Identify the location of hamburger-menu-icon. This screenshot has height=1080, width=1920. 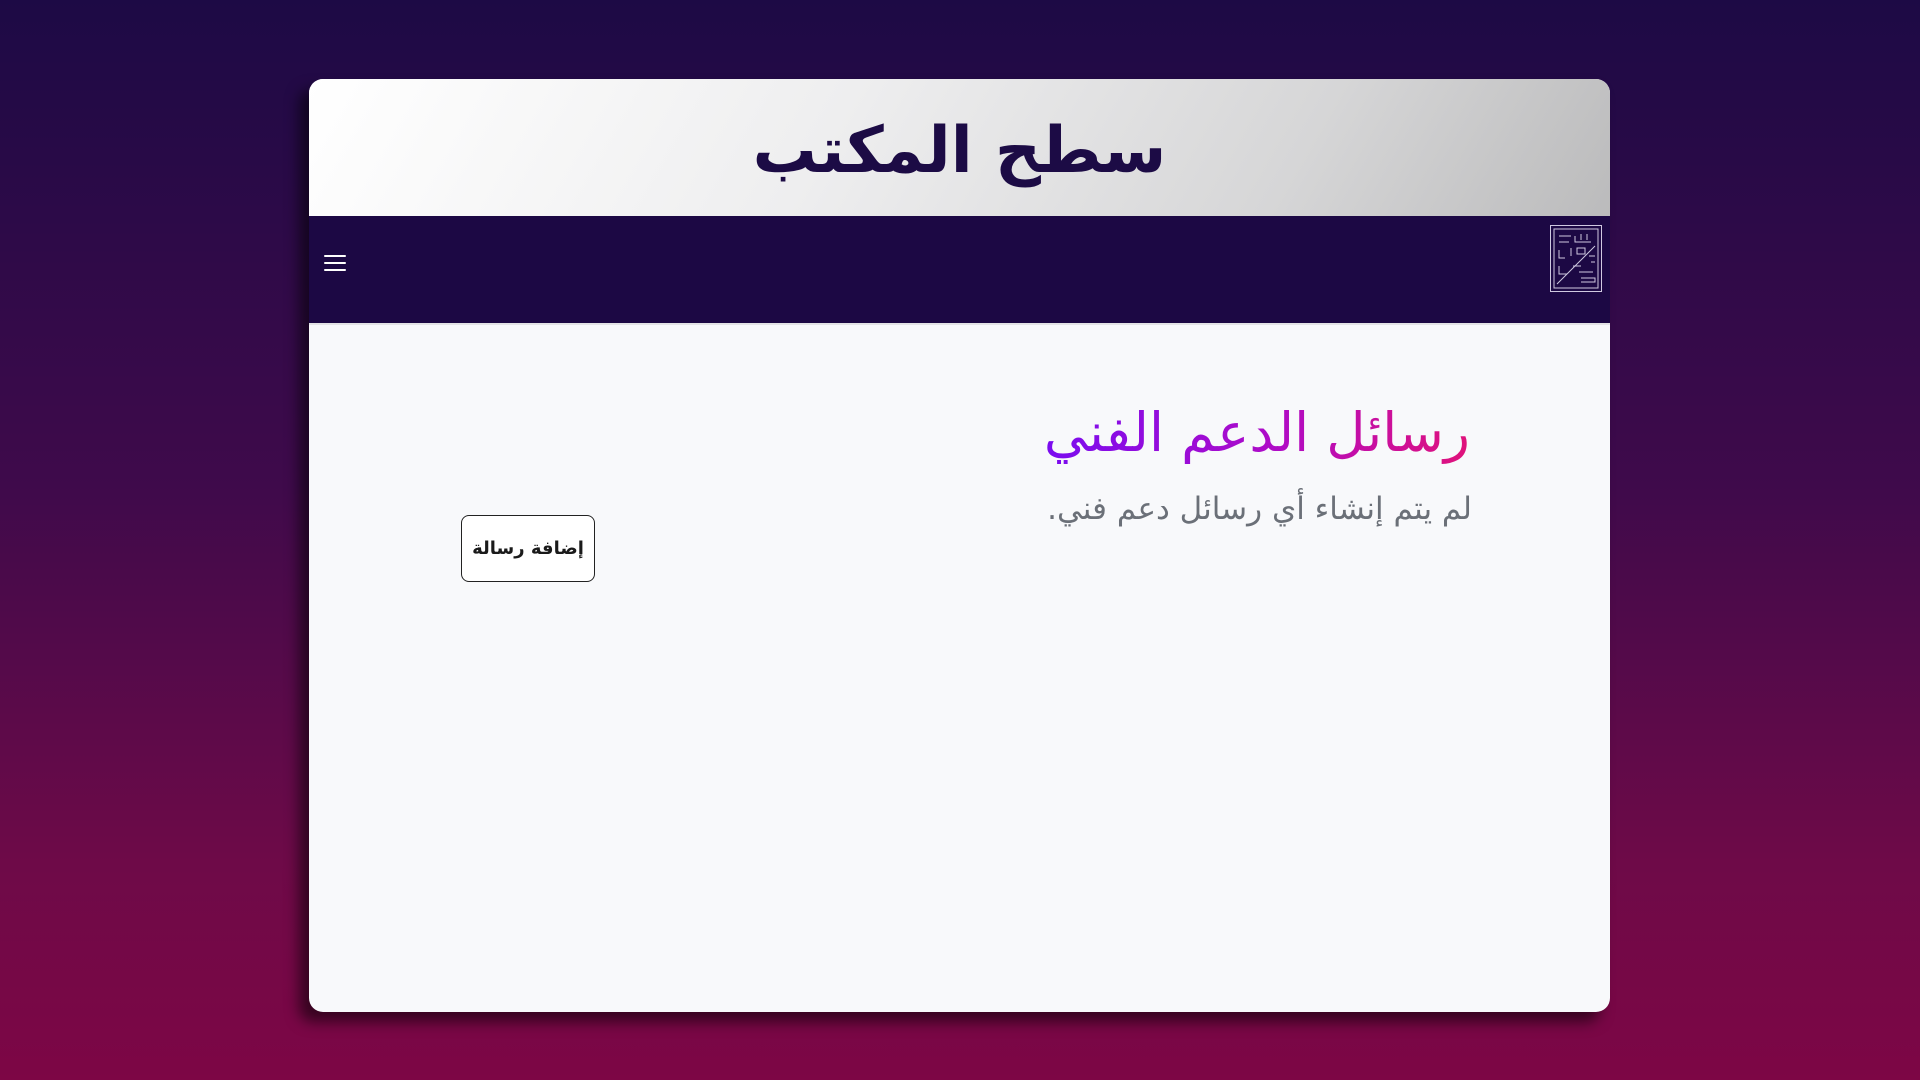
(336, 261).